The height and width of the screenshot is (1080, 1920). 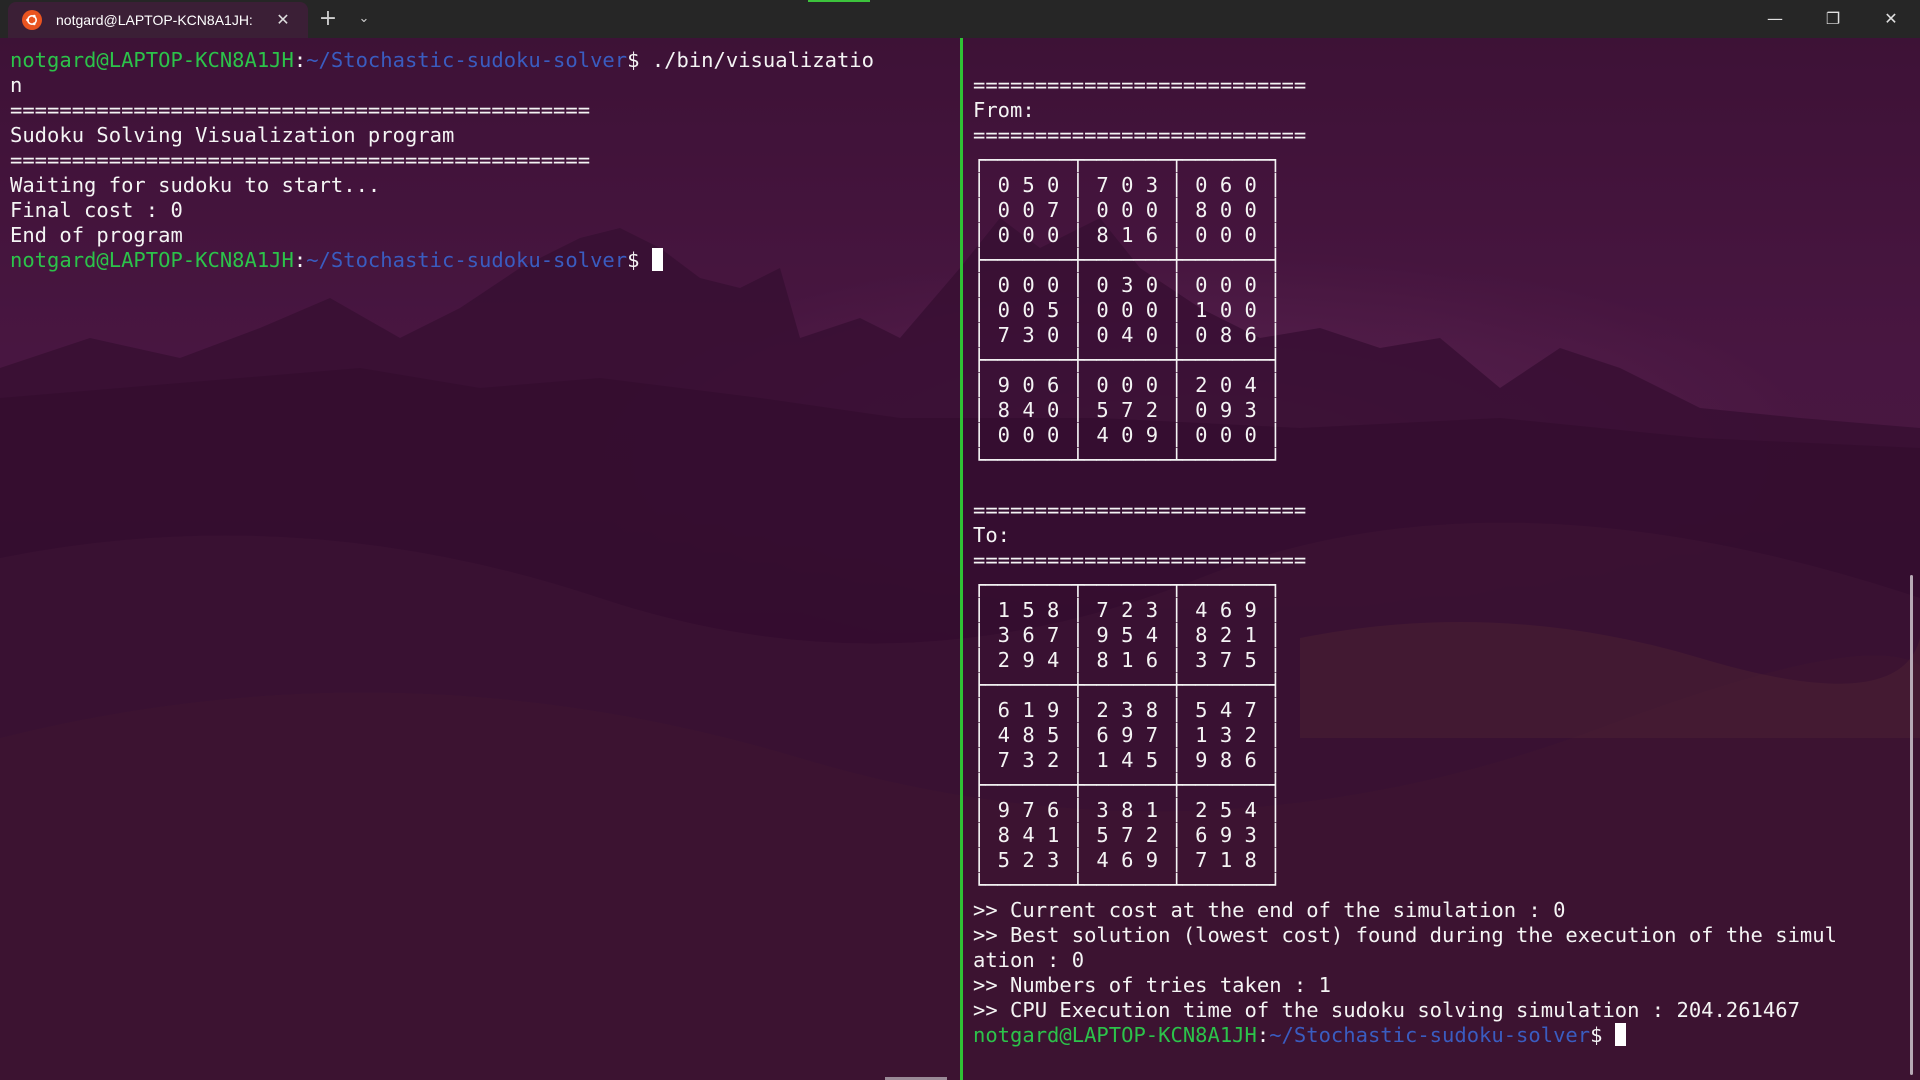 I want to click on ubuntu-icon, so click(x=32, y=20).